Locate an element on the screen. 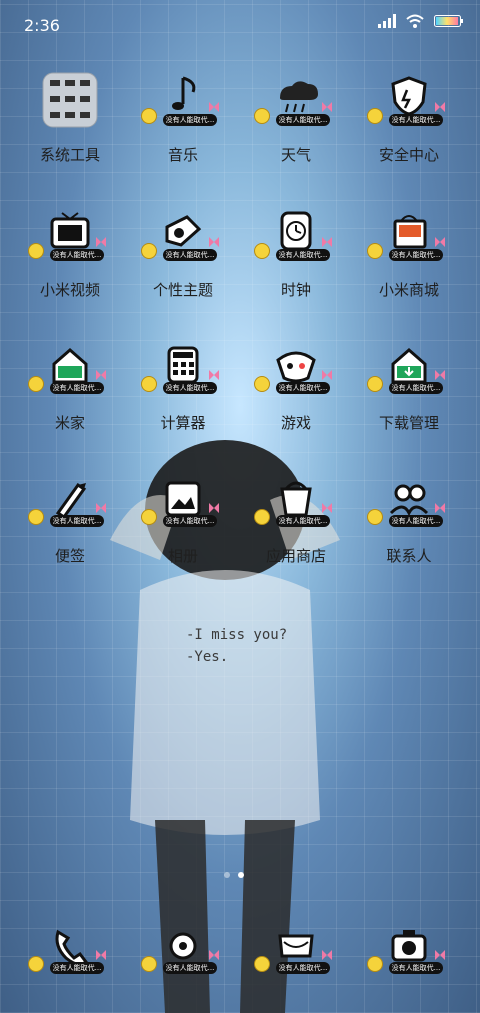  app-games: 没有人能取代... 游戏 is located at coordinates (296, 398).